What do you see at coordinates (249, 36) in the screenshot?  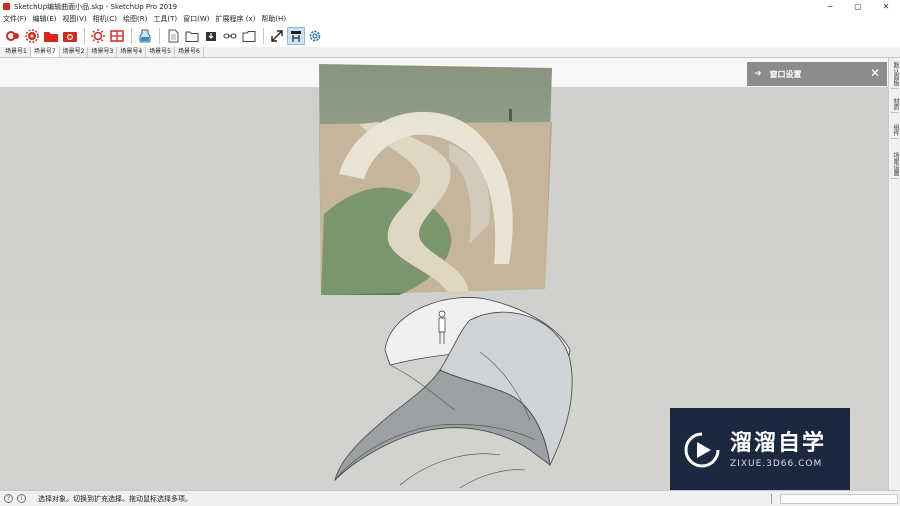 I see `folder-outline-icon` at bounding box center [249, 36].